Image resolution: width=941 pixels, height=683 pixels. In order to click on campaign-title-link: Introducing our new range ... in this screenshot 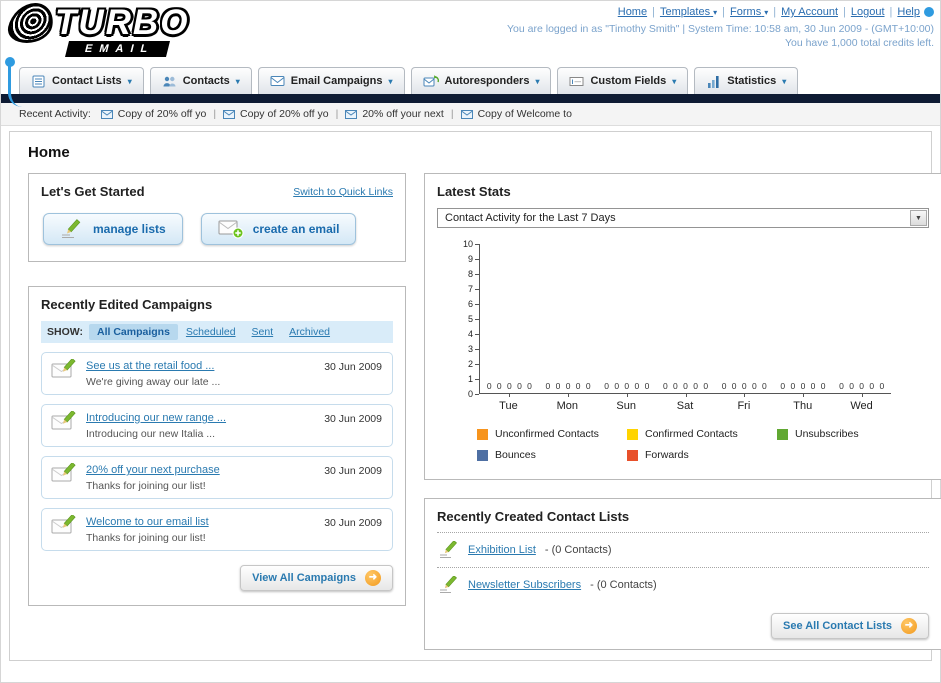, I will do `click(156, 418)`.